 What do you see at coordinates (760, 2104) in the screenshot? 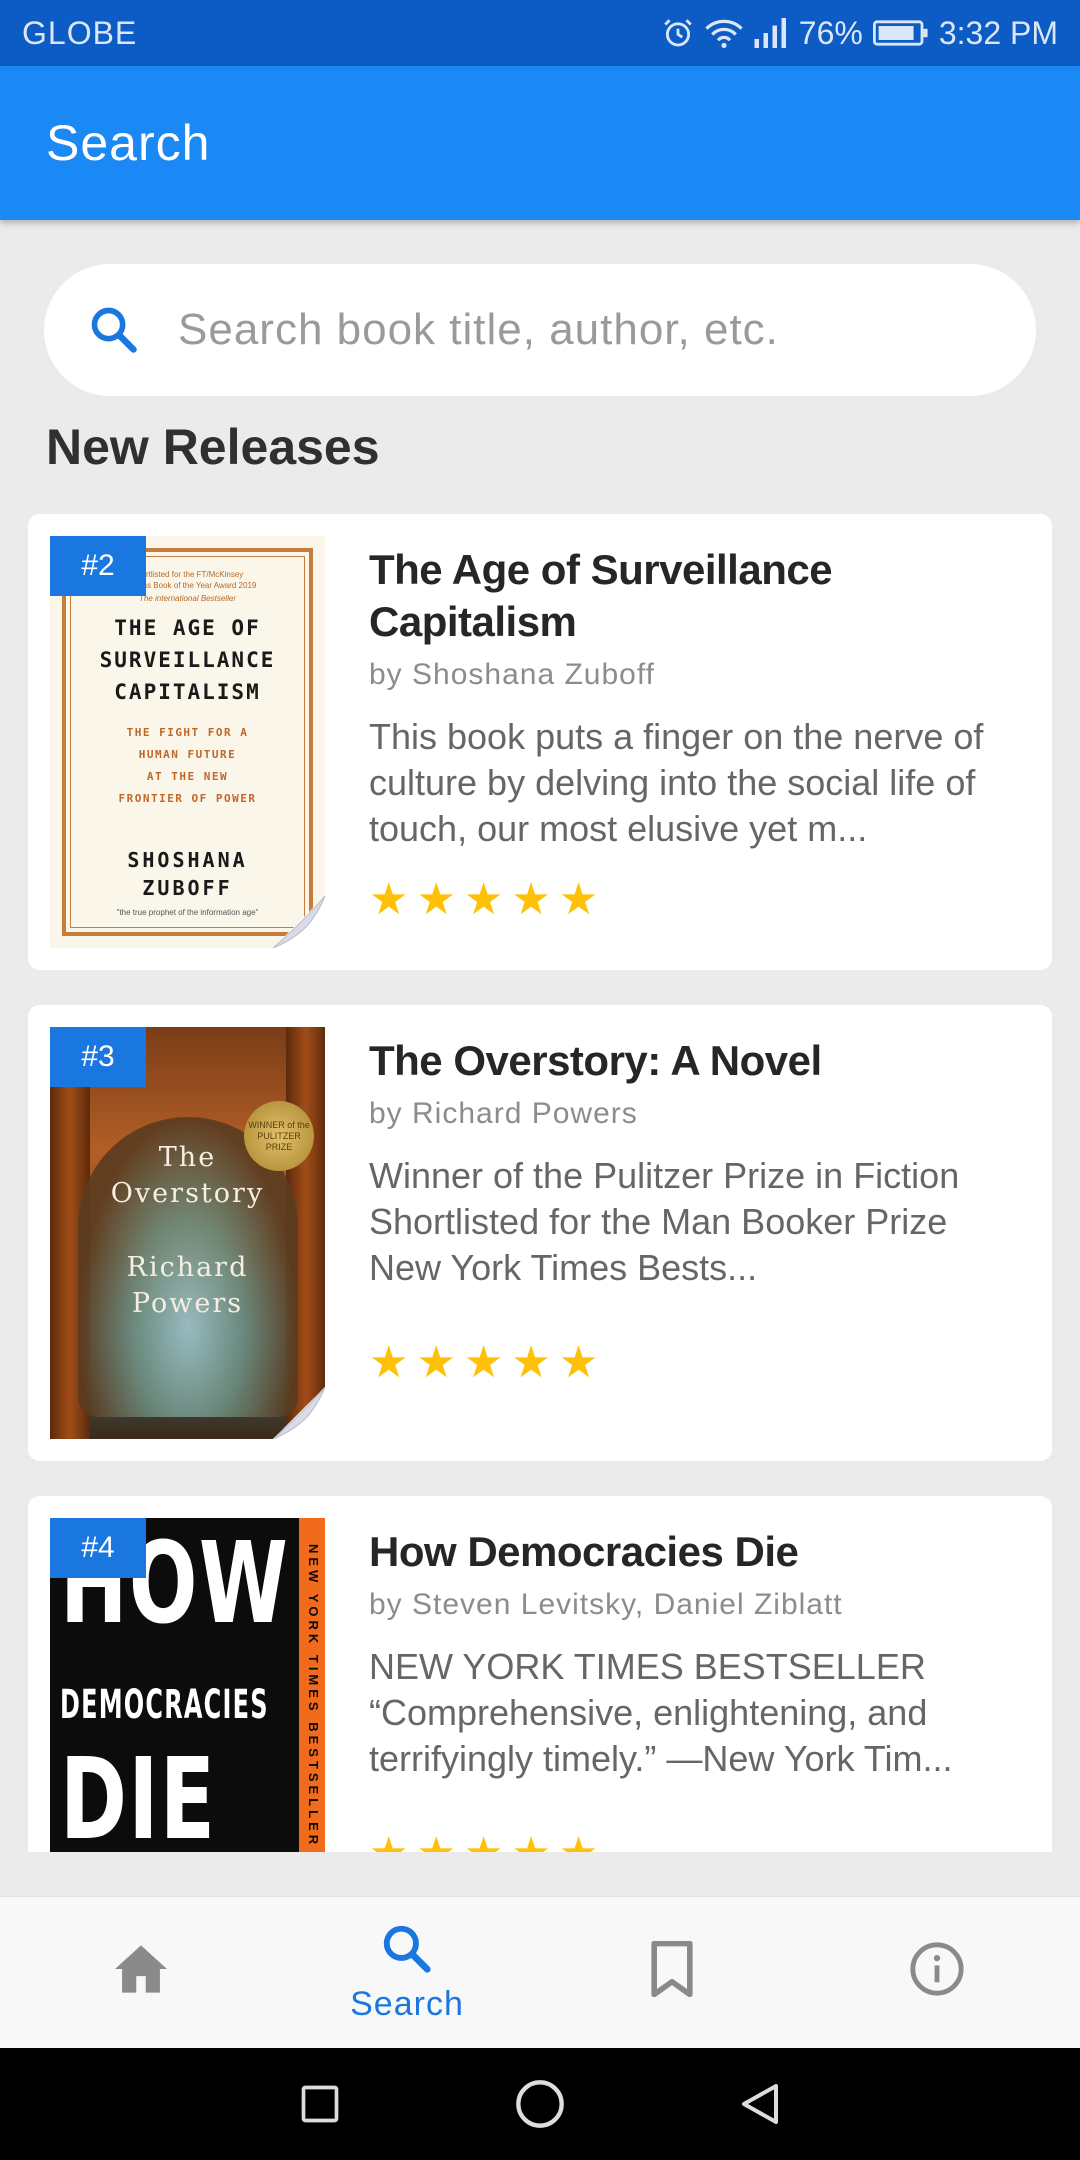
I see `back-icon` at bounding box center [760, 2104].